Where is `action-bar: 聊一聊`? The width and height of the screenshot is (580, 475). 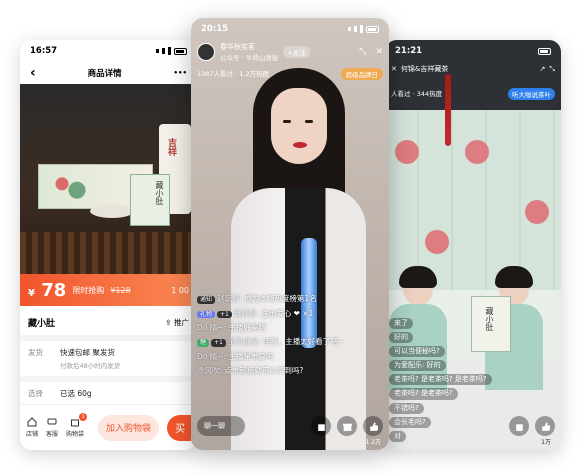
action-bar: 聊一聊 is located at coordinates (290, 426).